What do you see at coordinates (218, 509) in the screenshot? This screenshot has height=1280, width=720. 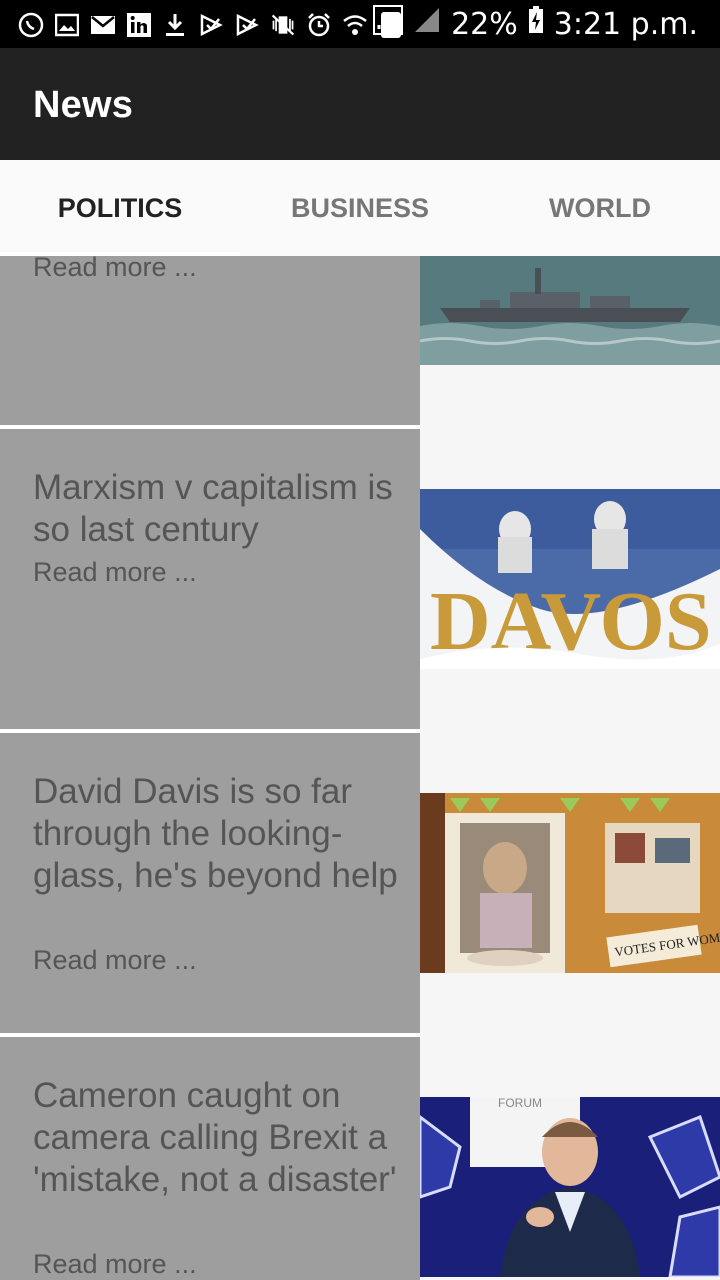 I see `article-title: Marxism v capitalism is so last century` at bounding box center [218, 509].